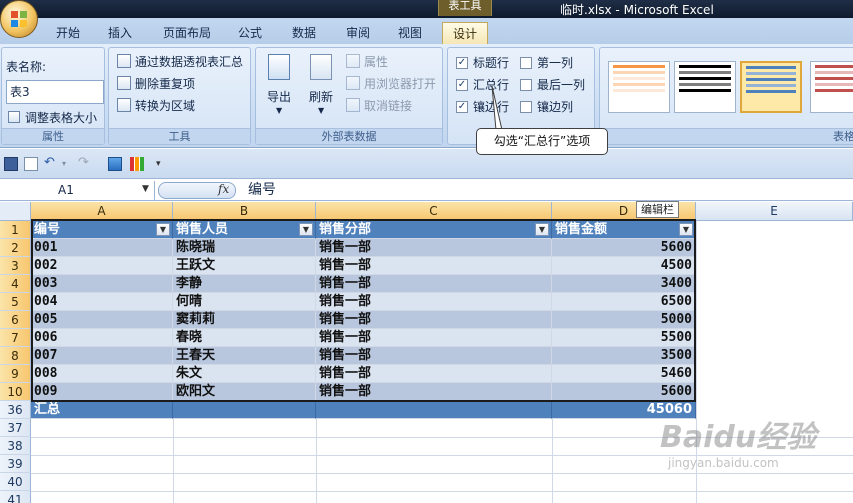  I want to click on refresh-dropdown-icon: ▼, so click(321, 110).